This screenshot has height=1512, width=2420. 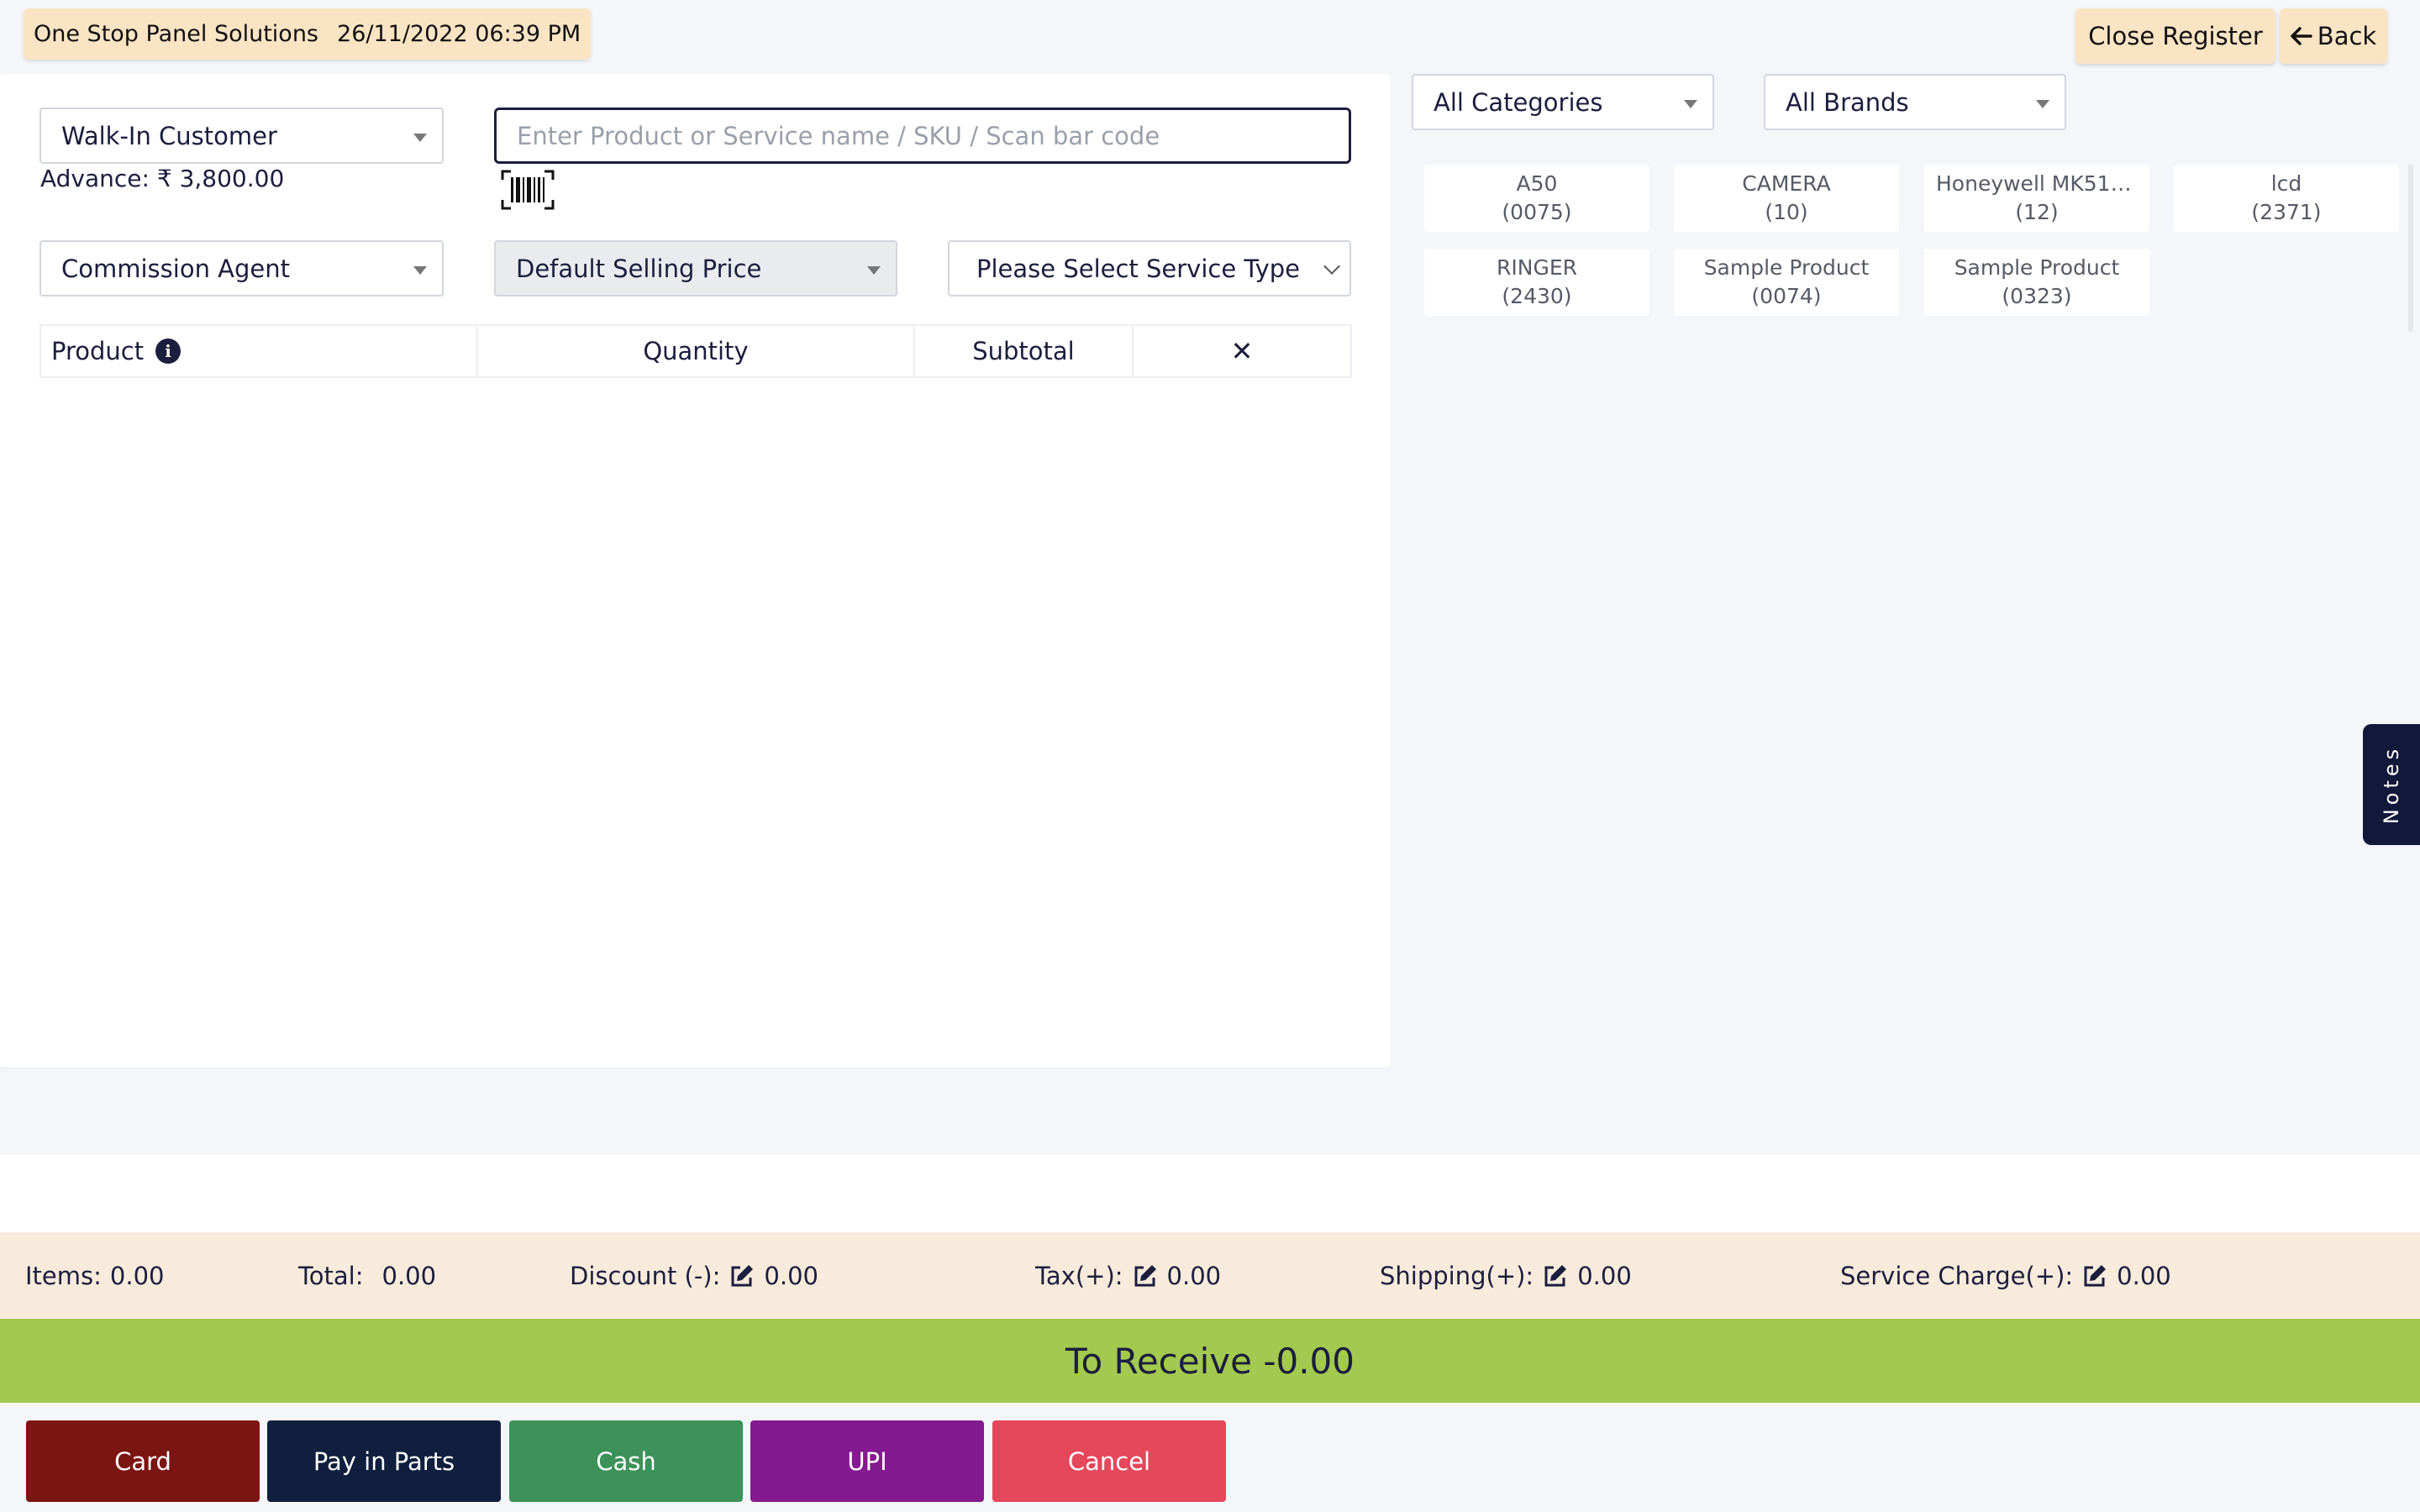 What do you see at coordinates (1848, 102) in the screenshot?
I see `brand-filter-value: All Brands` at bounding box center [1848, 102].